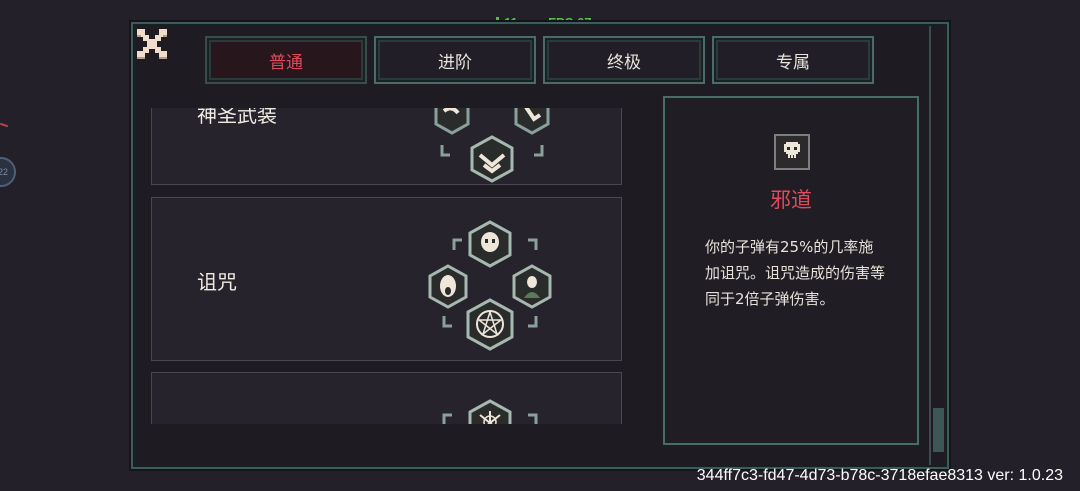 This screenshot has width=1080, height=491. I want to click on tab-exclusive: 专属, so click(793, 60).